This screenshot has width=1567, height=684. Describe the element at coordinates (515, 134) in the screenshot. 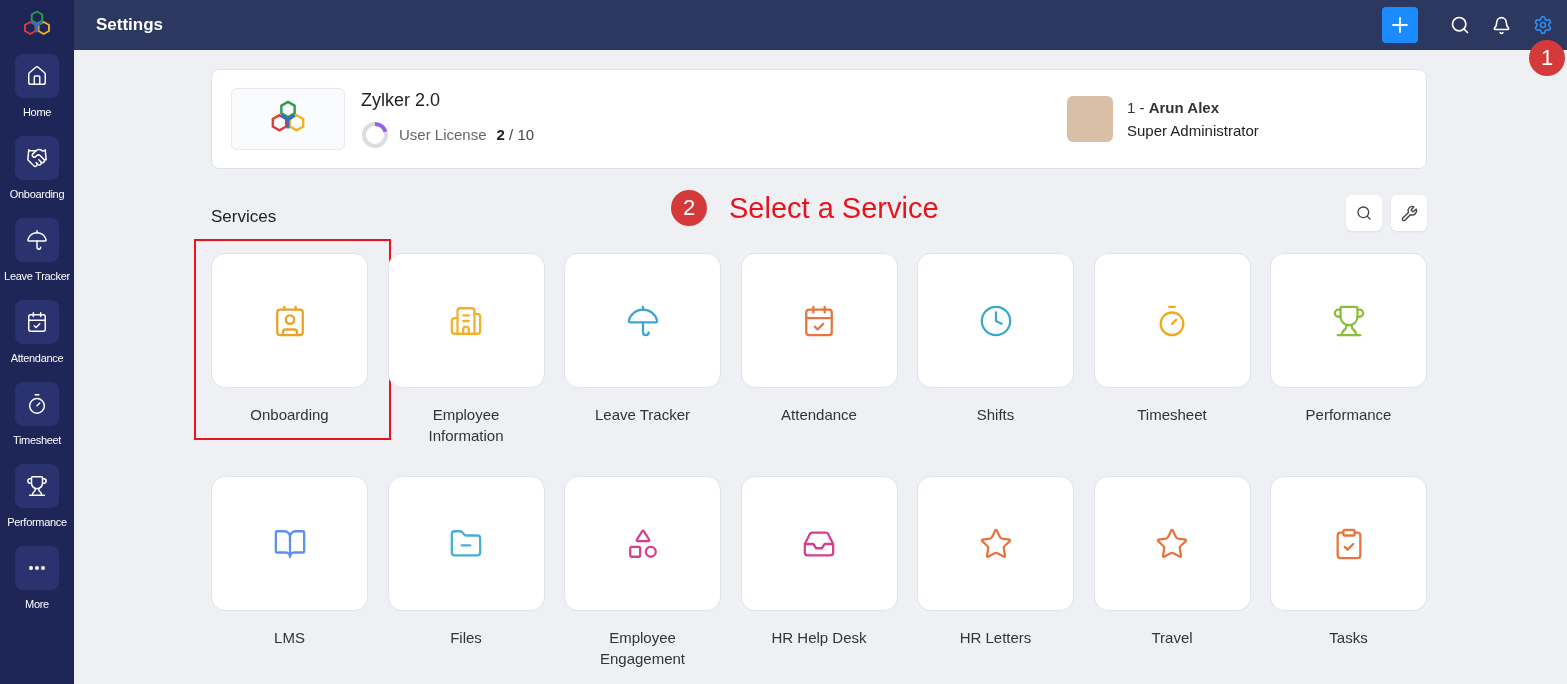

I see `license-count: 2 / 10` at that location.